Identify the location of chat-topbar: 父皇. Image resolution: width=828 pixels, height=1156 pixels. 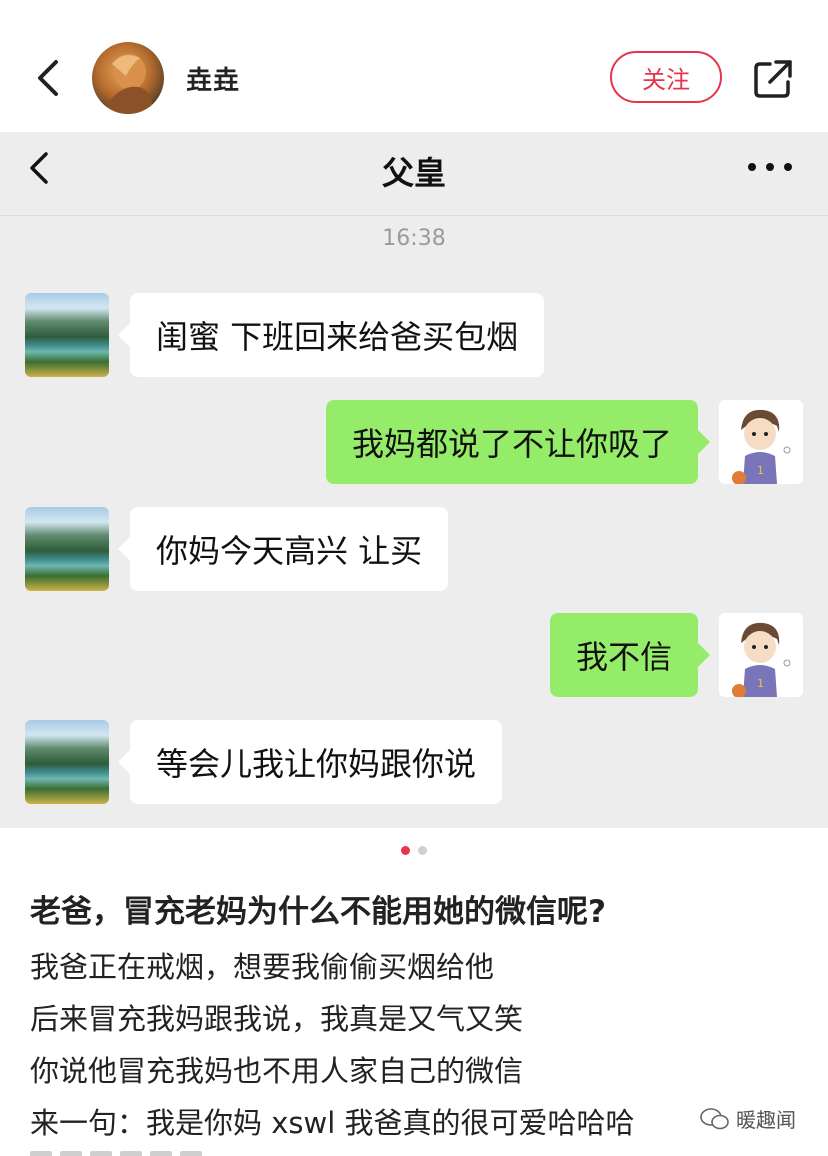
(414, 174).